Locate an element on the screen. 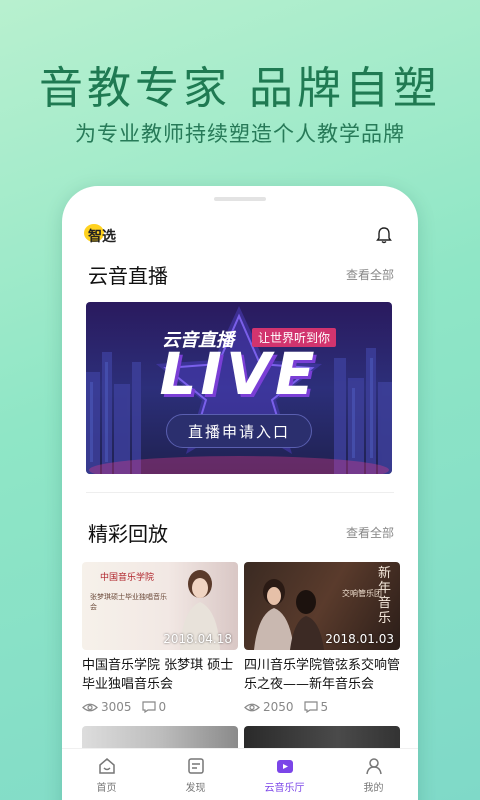 This screenshot has height=800, width=480. replay-section-title: 精彩回放 is located at coordinates (128, 534).